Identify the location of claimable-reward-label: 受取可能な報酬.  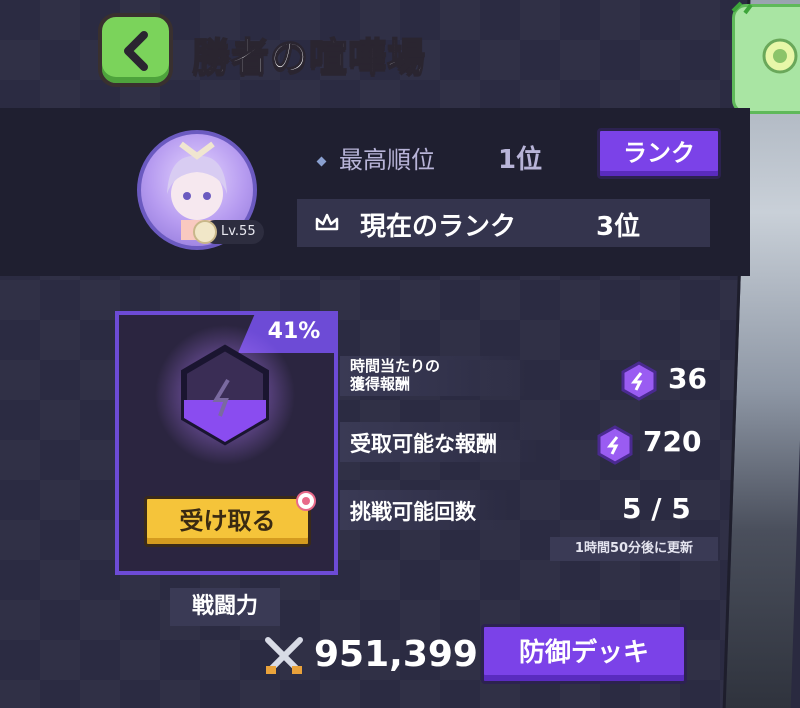
(423, 444).